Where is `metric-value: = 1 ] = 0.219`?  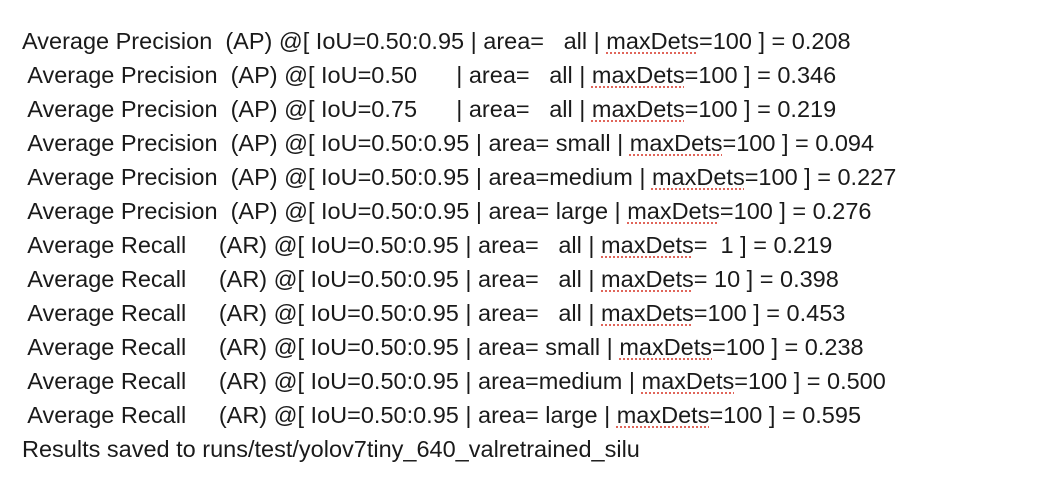 metric-value: = 1 ] = 0.219 is located at coordinates (763, 245).